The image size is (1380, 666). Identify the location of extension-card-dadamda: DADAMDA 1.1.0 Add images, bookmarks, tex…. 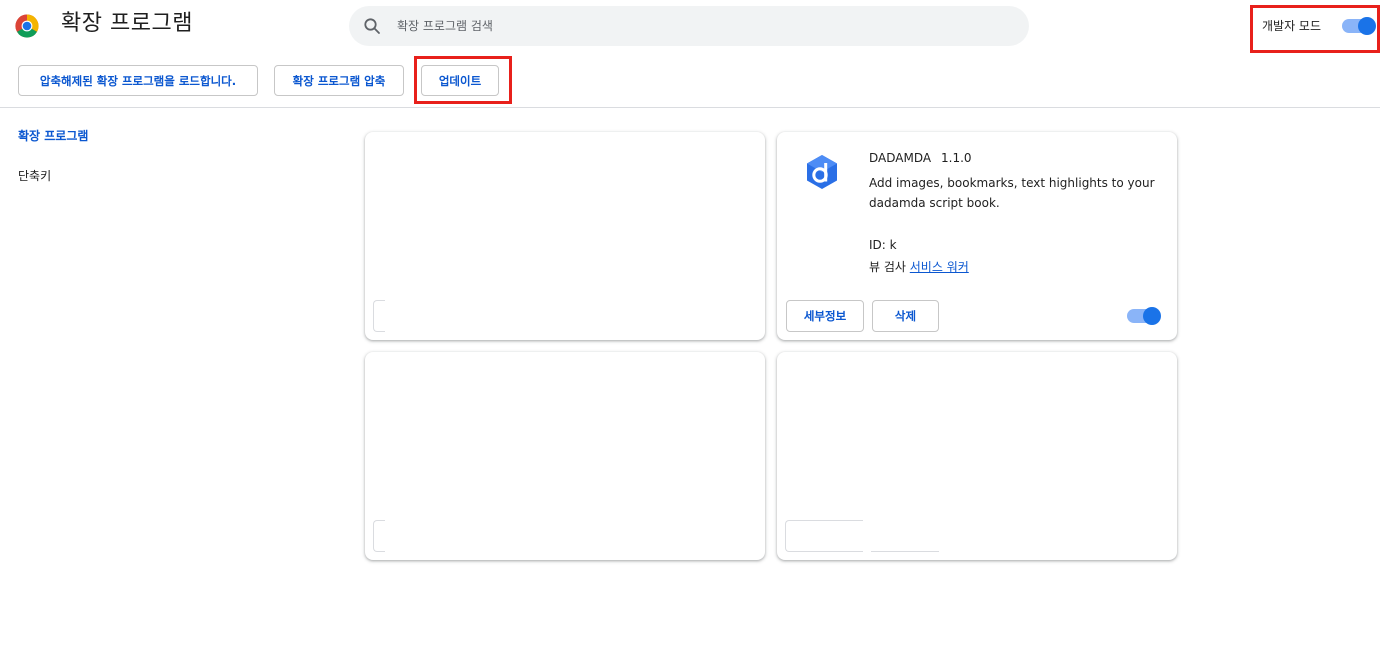
(977, 236).